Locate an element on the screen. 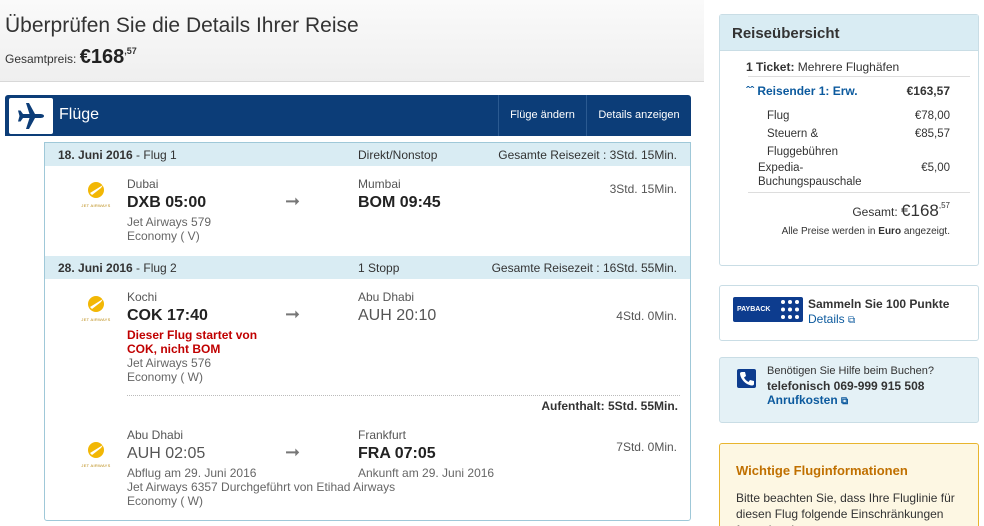  departure-warning: Dieser Flug startet von is located at coordinates (192, 335).